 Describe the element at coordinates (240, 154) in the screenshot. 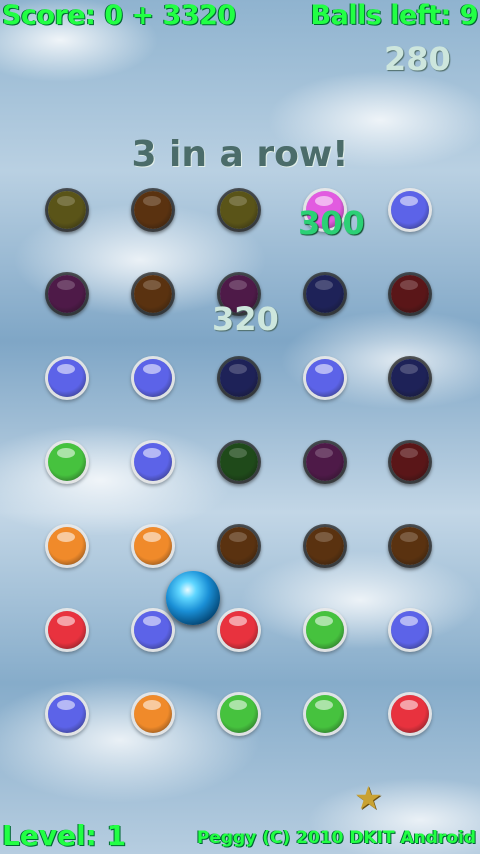

I see `combo-message: 3 in a row!` at that location.